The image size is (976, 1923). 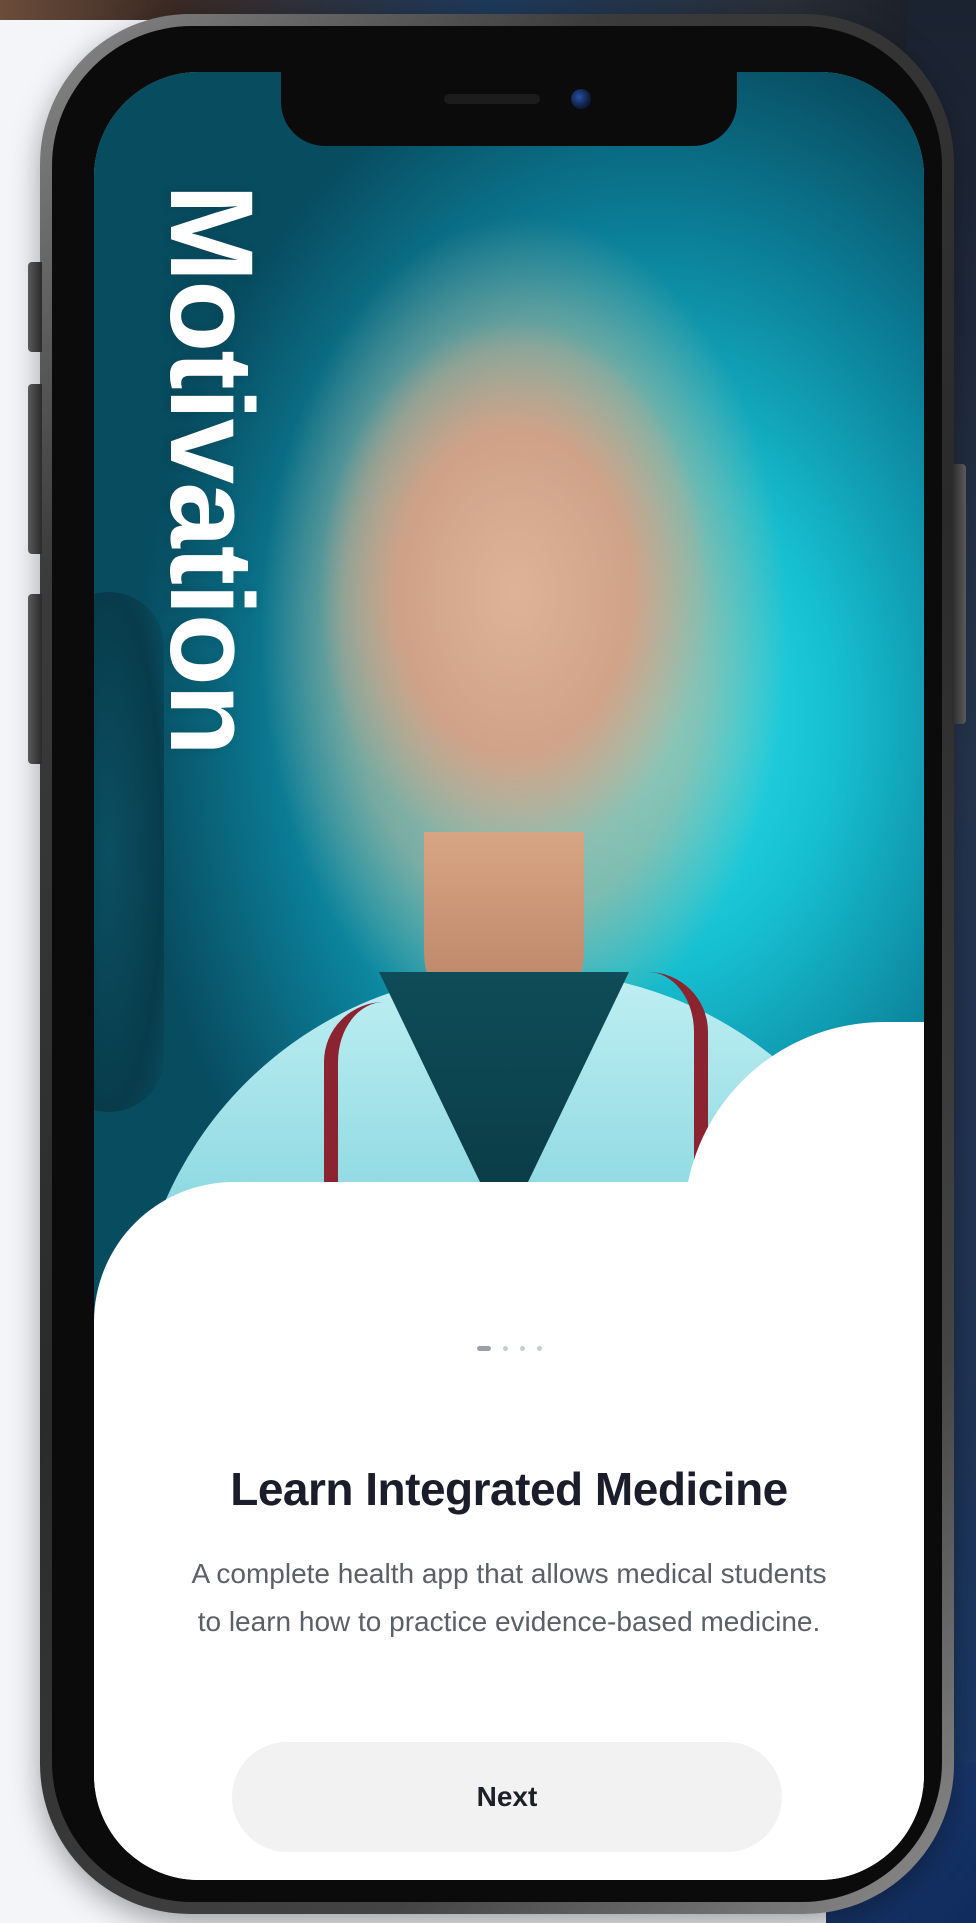 I want to click on page-indicator-dot-active, so click(x=483, y=1348).